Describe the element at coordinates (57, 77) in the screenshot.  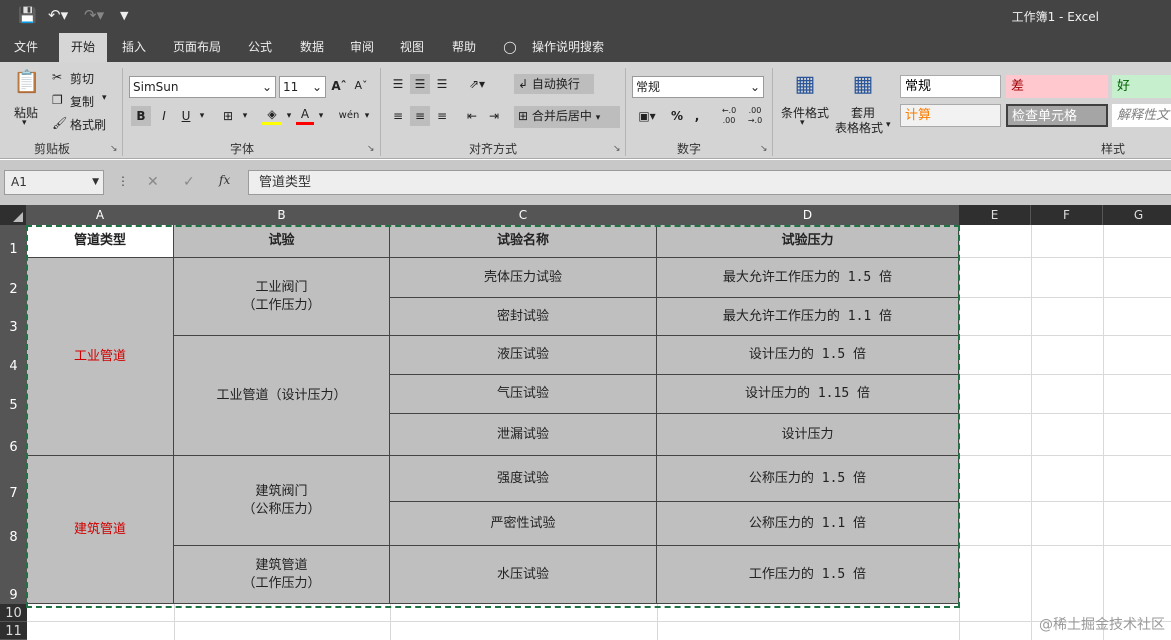
I see `cut-icon: ✂` at that location.